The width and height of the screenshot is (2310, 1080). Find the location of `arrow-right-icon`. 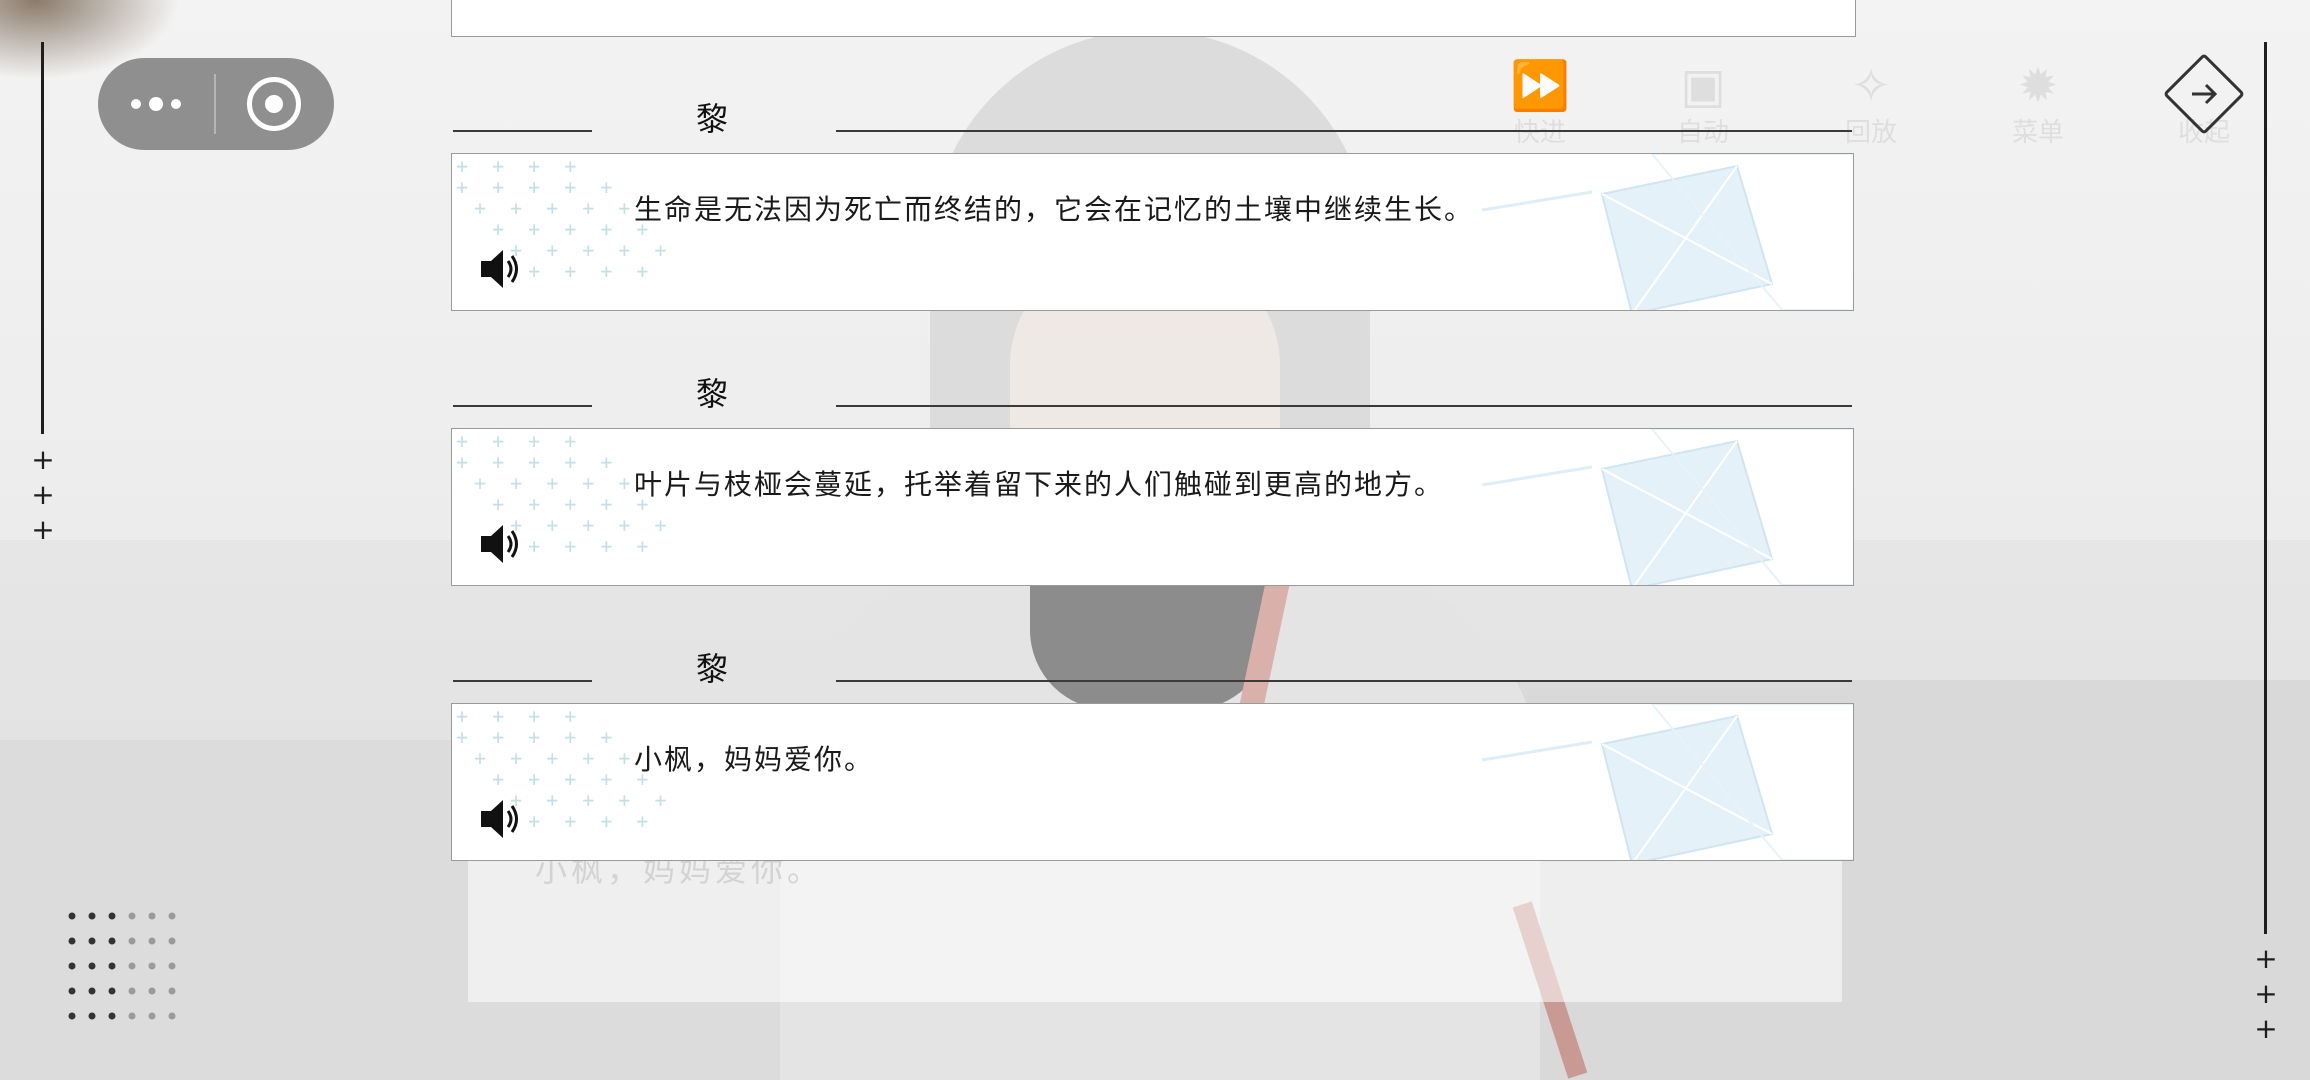

arrow-right-icon is located at coordinates (2205, 94).